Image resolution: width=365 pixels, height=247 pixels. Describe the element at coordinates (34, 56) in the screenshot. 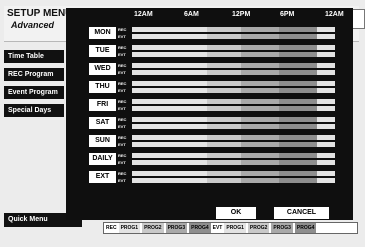

I see `sidebar-item-time-table: Time Table` at that location.